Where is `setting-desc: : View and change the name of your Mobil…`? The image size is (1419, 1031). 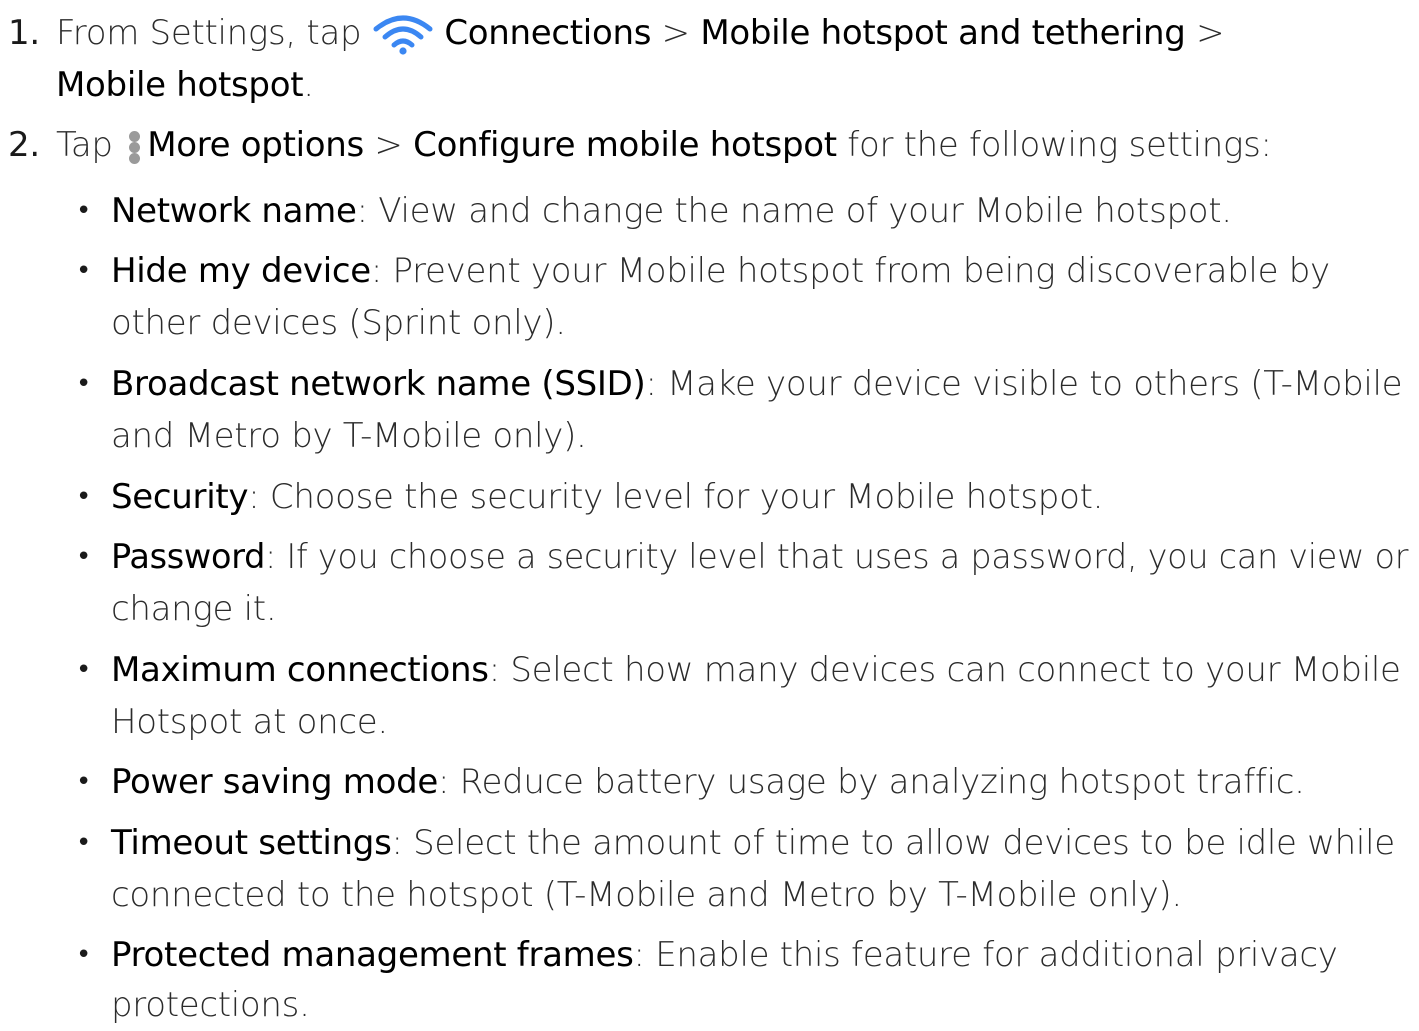 setting-desc: : View and change the name of your Mobil… is located at coordinates (794, 211).